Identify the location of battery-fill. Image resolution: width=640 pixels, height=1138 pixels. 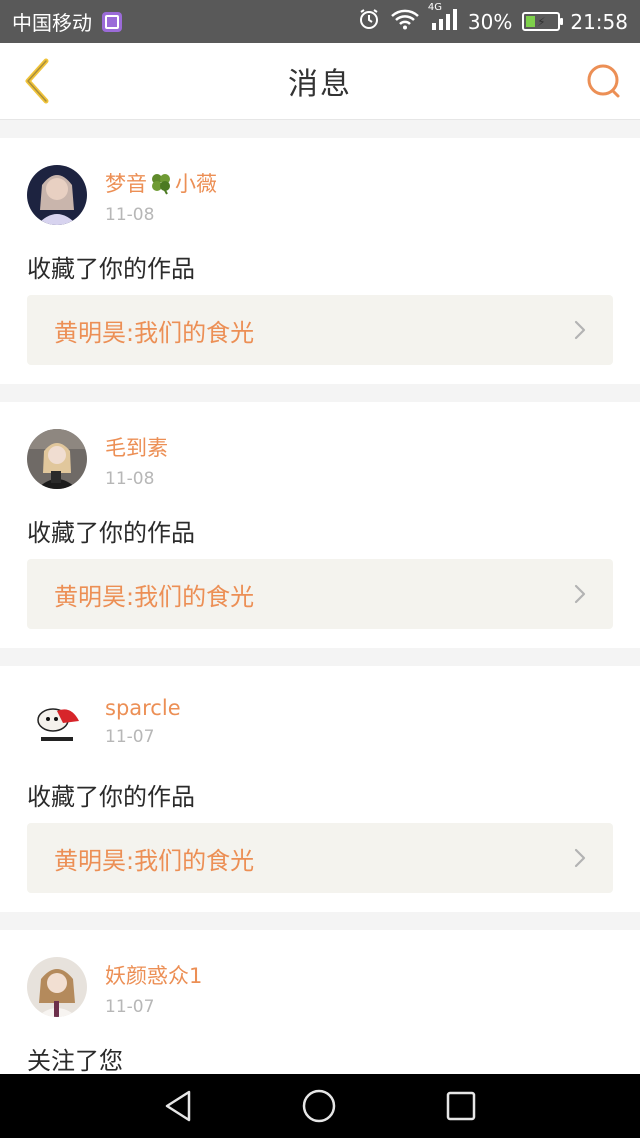
(531, 21).